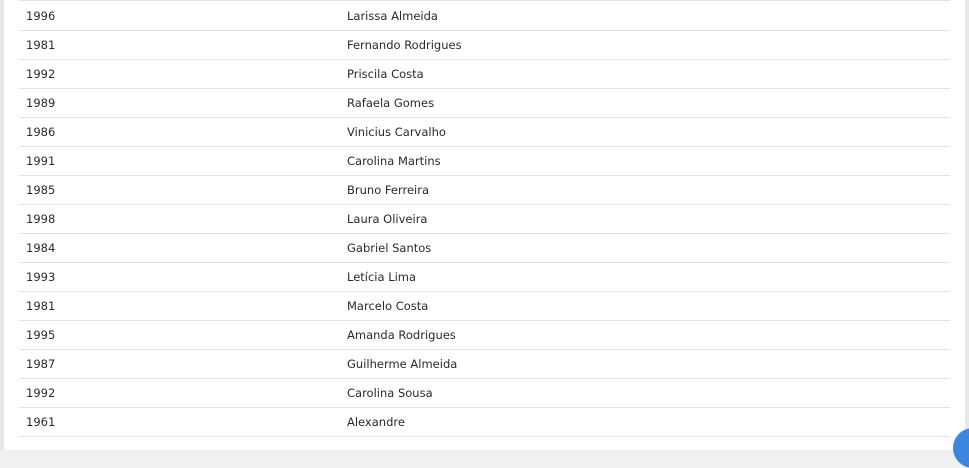 The height and width of the screenshot is (468, 969). What do you see at coordinates (183, 364) in the screenshot?
I see `year-cell: 1987` at bounding box center [183, 364].